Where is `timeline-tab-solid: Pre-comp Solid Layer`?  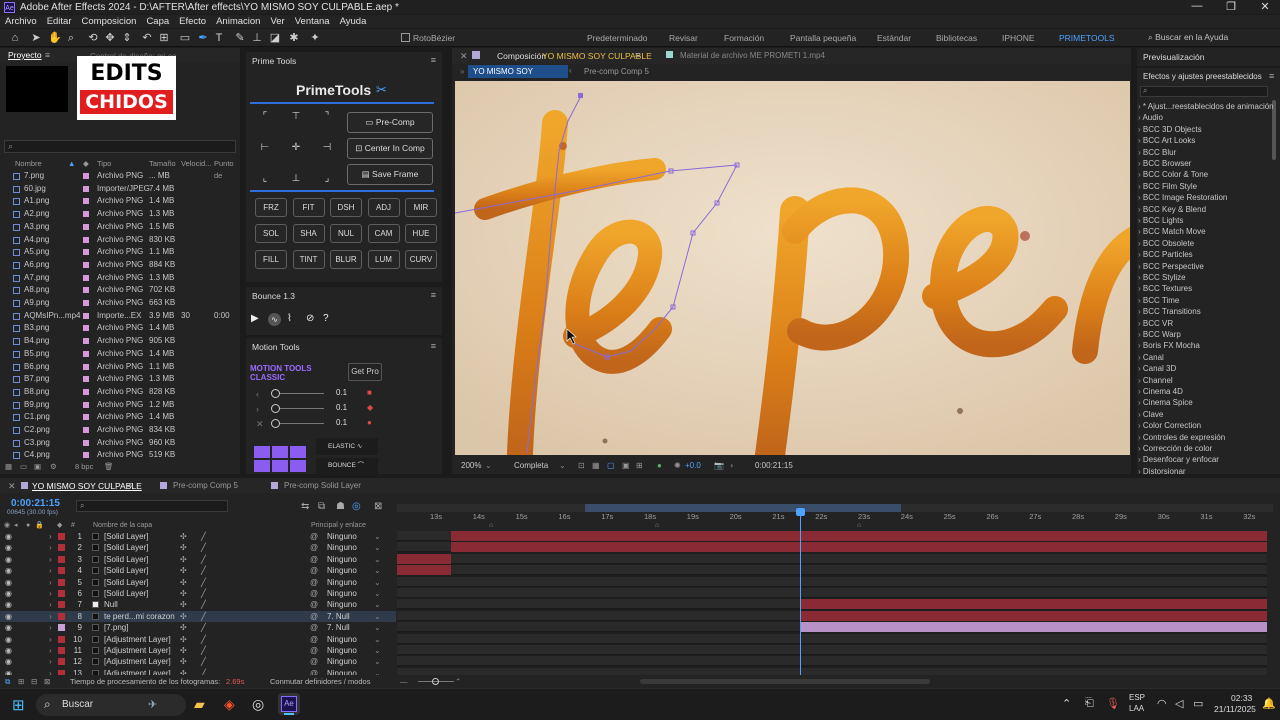 timeline-tab-solid: Pre-comp Solid Layer is located at coordinates (322, 485).